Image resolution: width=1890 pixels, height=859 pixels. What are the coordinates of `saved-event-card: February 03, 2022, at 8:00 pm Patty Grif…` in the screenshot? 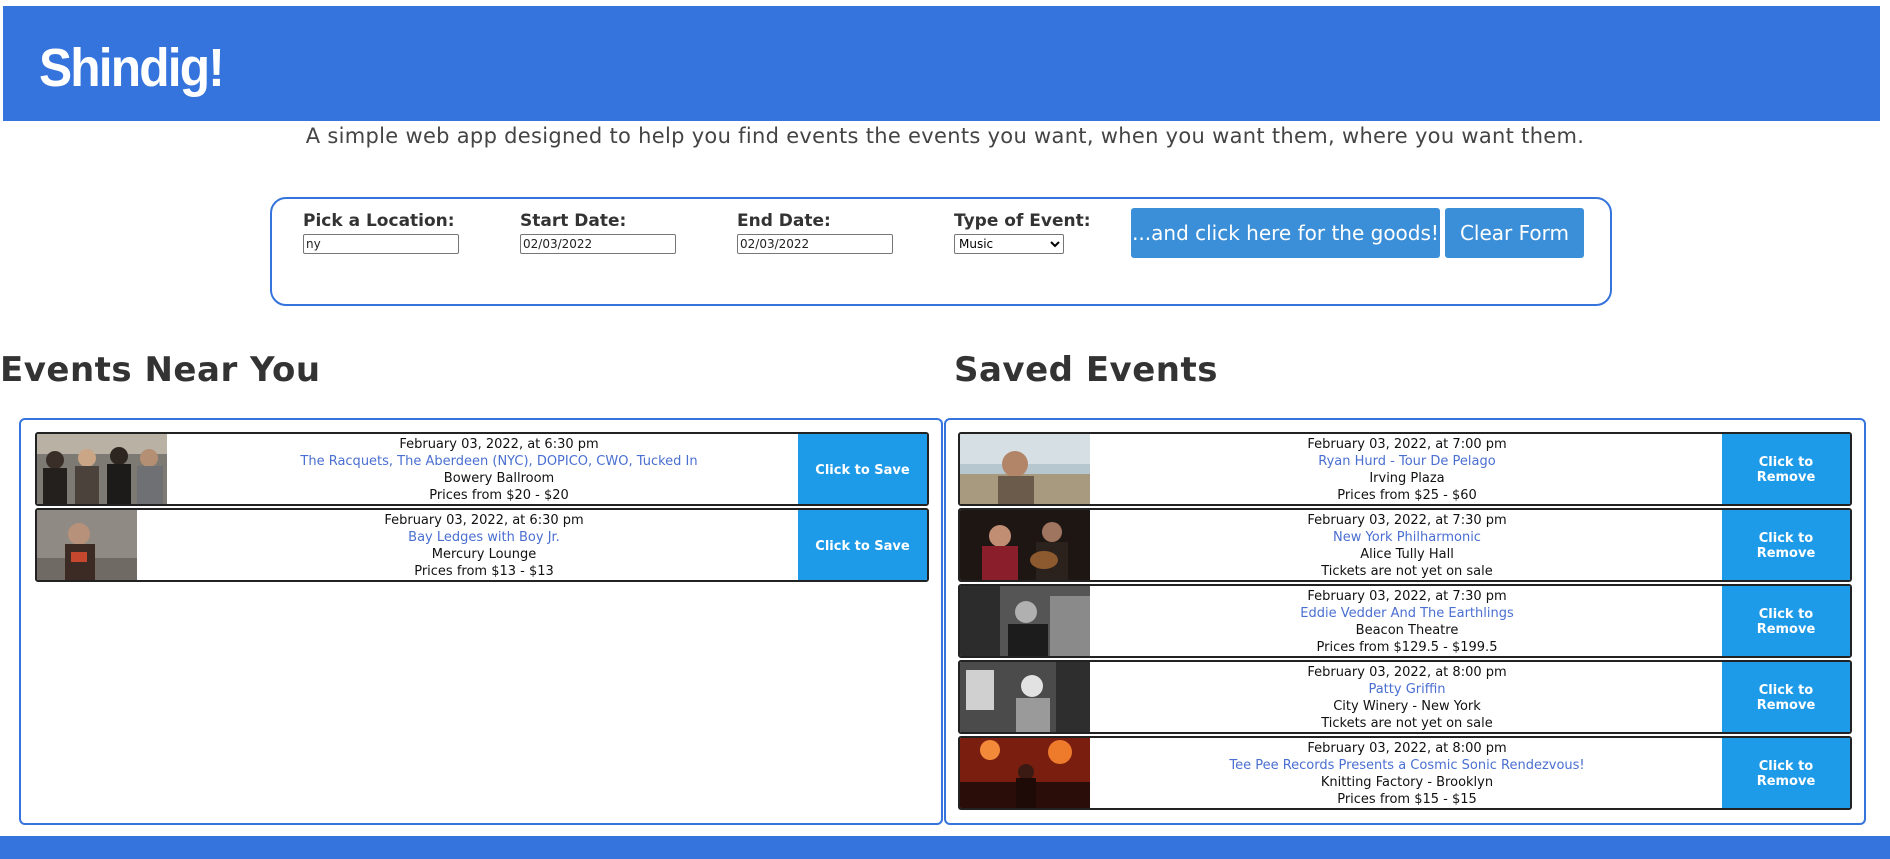 It's located at (1405, 697).